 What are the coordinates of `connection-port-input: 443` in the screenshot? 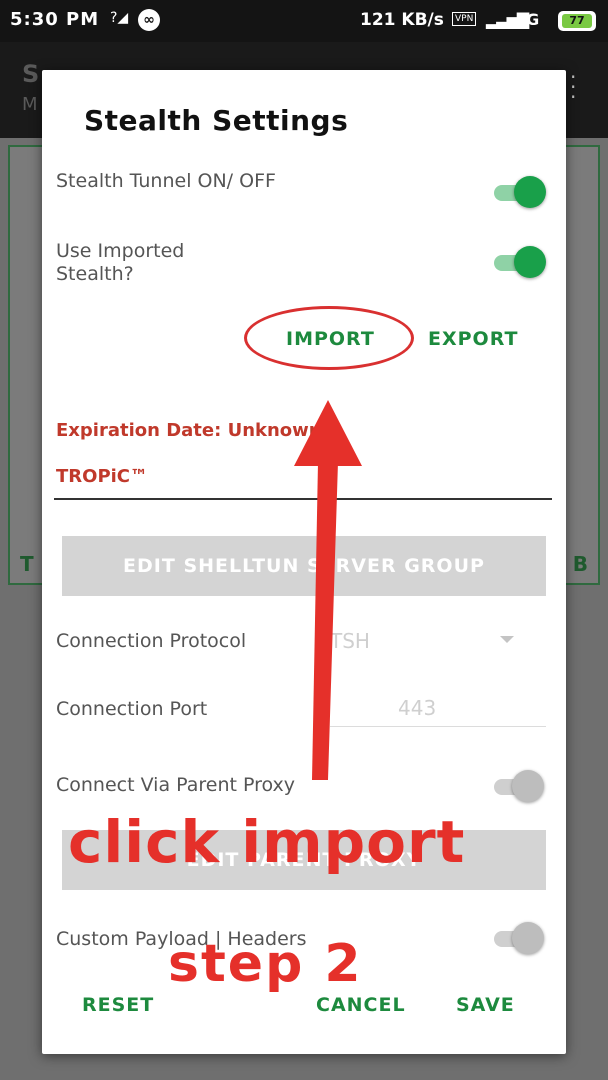 It's located at (417, 708).